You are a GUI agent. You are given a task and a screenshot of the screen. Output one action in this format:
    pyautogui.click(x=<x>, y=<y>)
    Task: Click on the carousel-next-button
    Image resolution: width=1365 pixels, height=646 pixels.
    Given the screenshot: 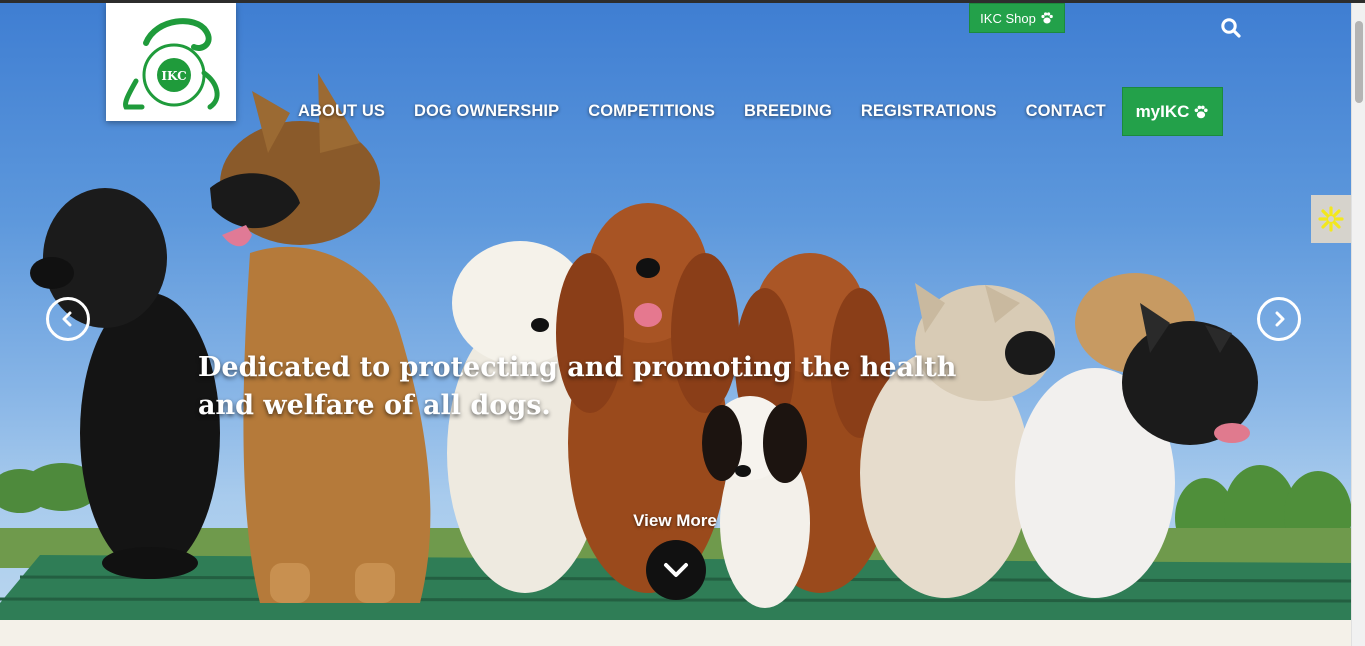 What is the action you would take?
    pyautogui.click(x=1279, y=319)
    